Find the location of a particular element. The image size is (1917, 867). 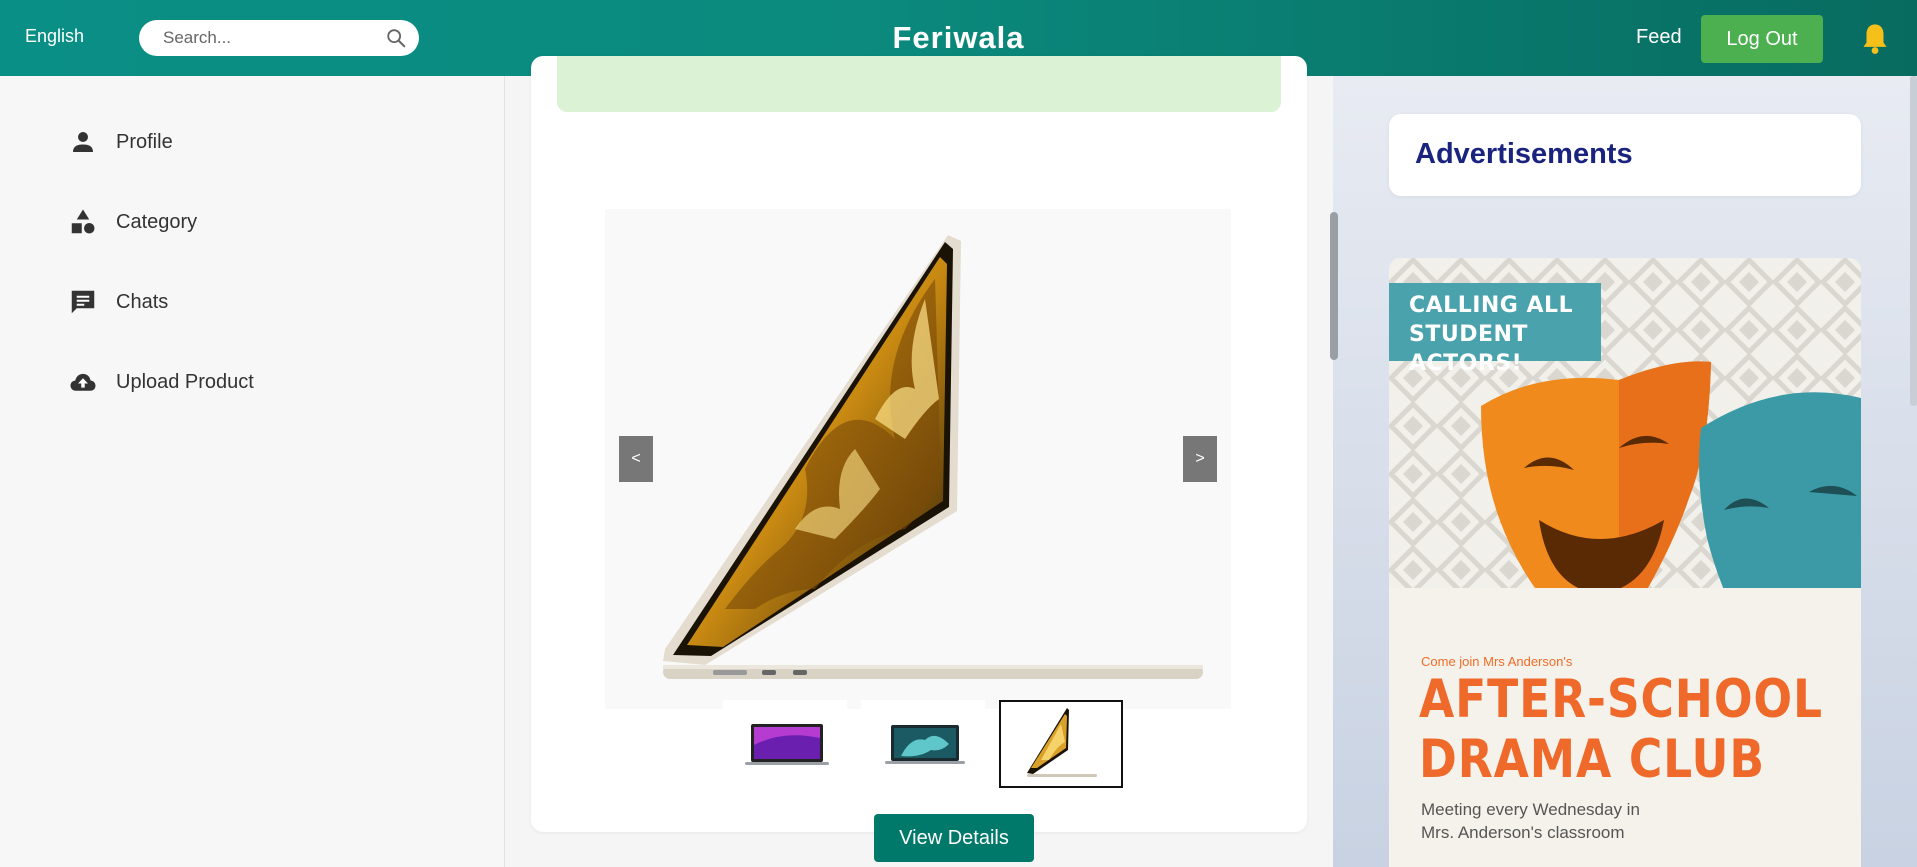

casting-line-1: CALLING ALL is located at coordinates (1491, 305).